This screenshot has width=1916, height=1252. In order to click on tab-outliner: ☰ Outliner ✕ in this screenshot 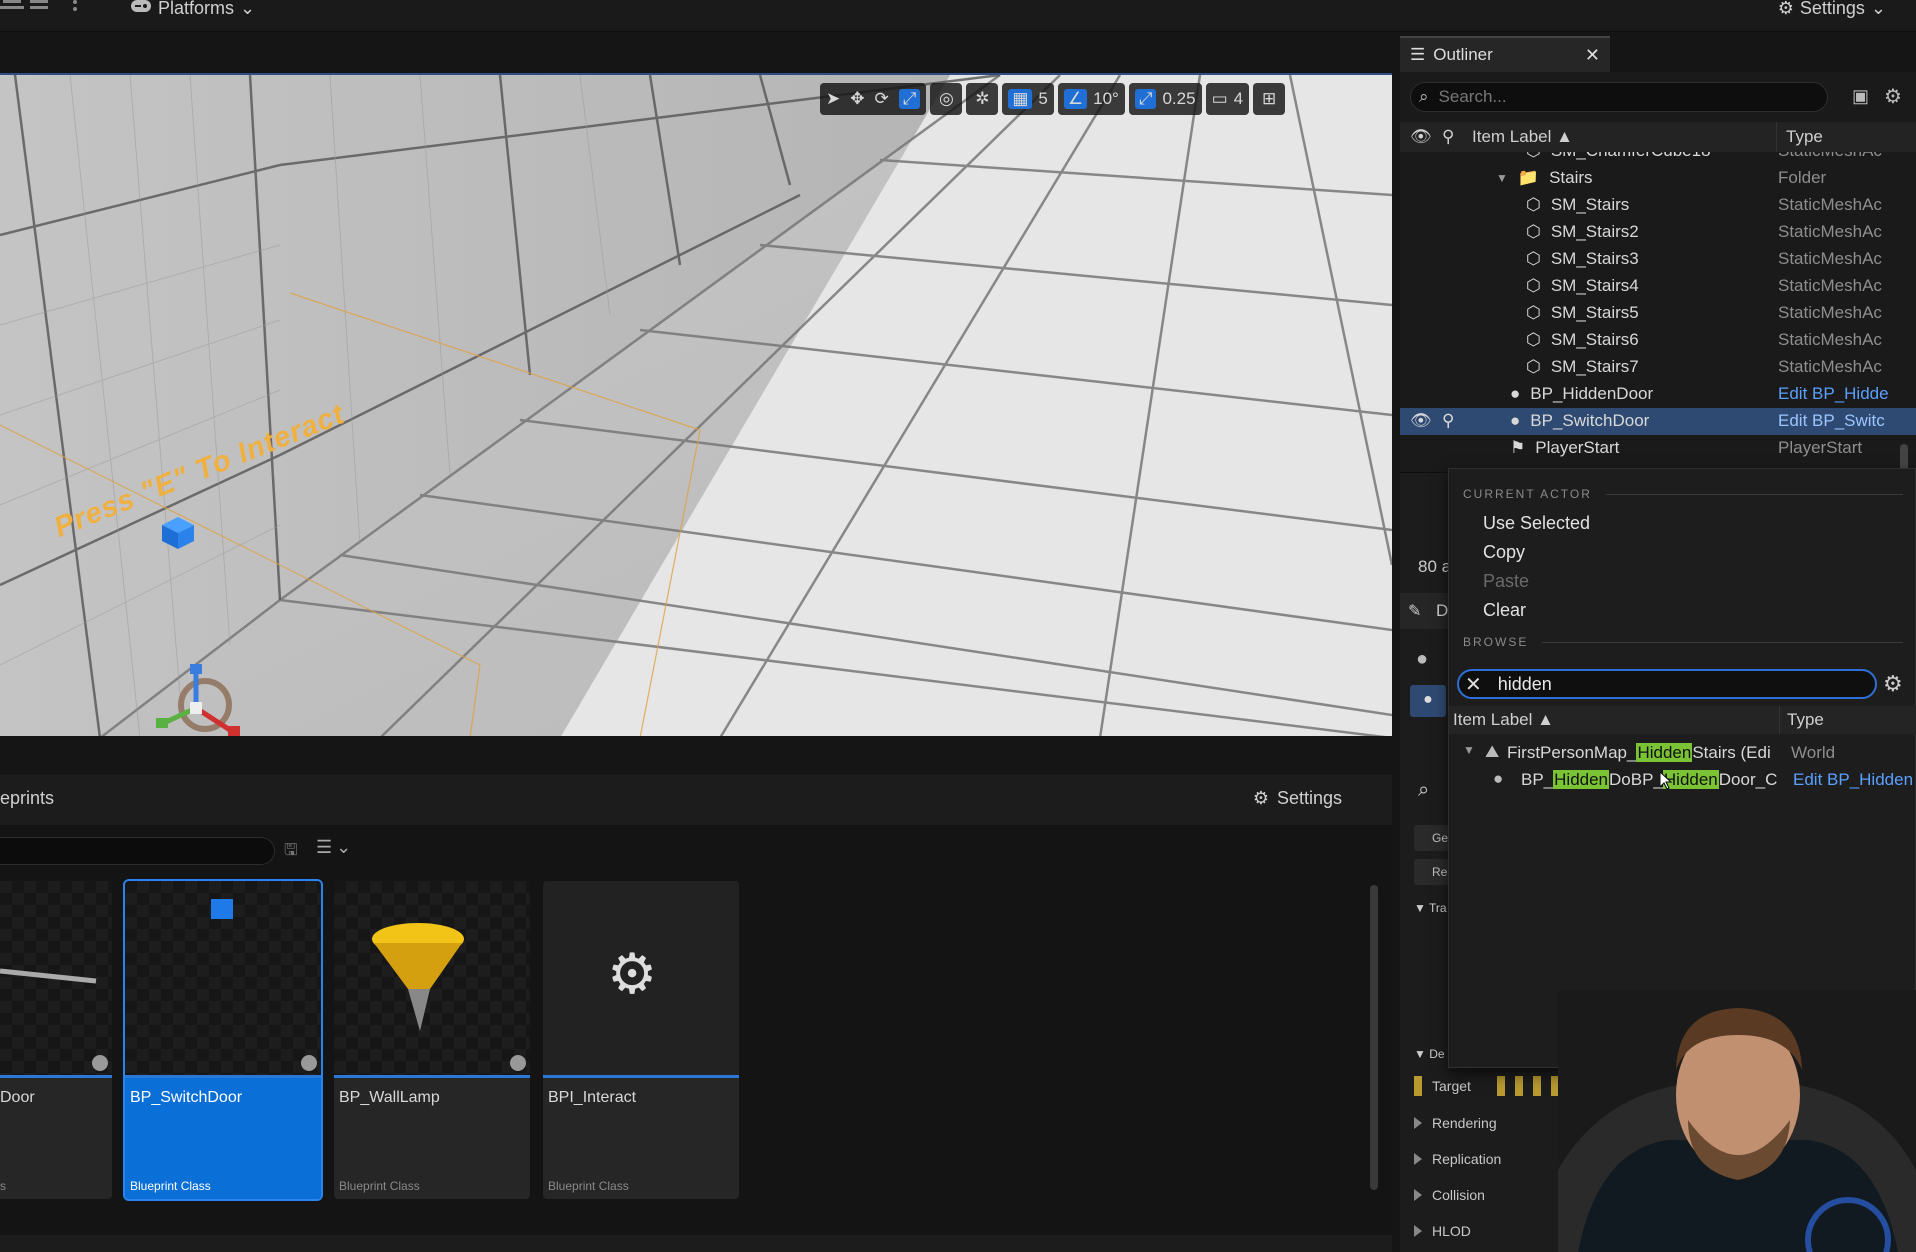, I will do `click(1505, 54)`.